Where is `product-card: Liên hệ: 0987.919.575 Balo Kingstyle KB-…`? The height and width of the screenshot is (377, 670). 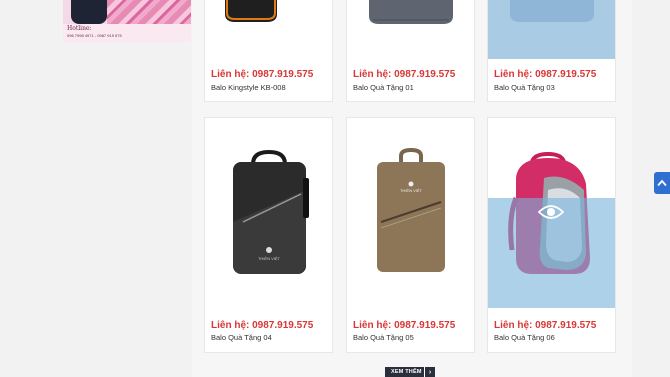 product-card: Liên hệ: 0987.919.575 Balo Kingstyle KB-… is located at coordinates (268, 51).